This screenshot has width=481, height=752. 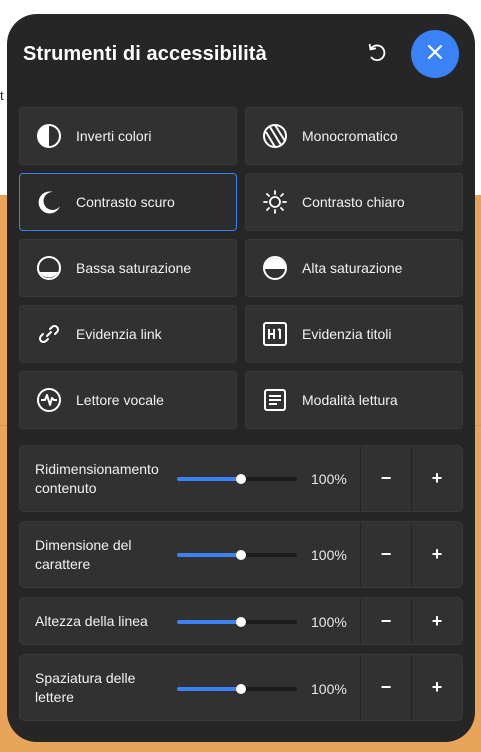 I want to click on close-button, so click(x=435, y=54).